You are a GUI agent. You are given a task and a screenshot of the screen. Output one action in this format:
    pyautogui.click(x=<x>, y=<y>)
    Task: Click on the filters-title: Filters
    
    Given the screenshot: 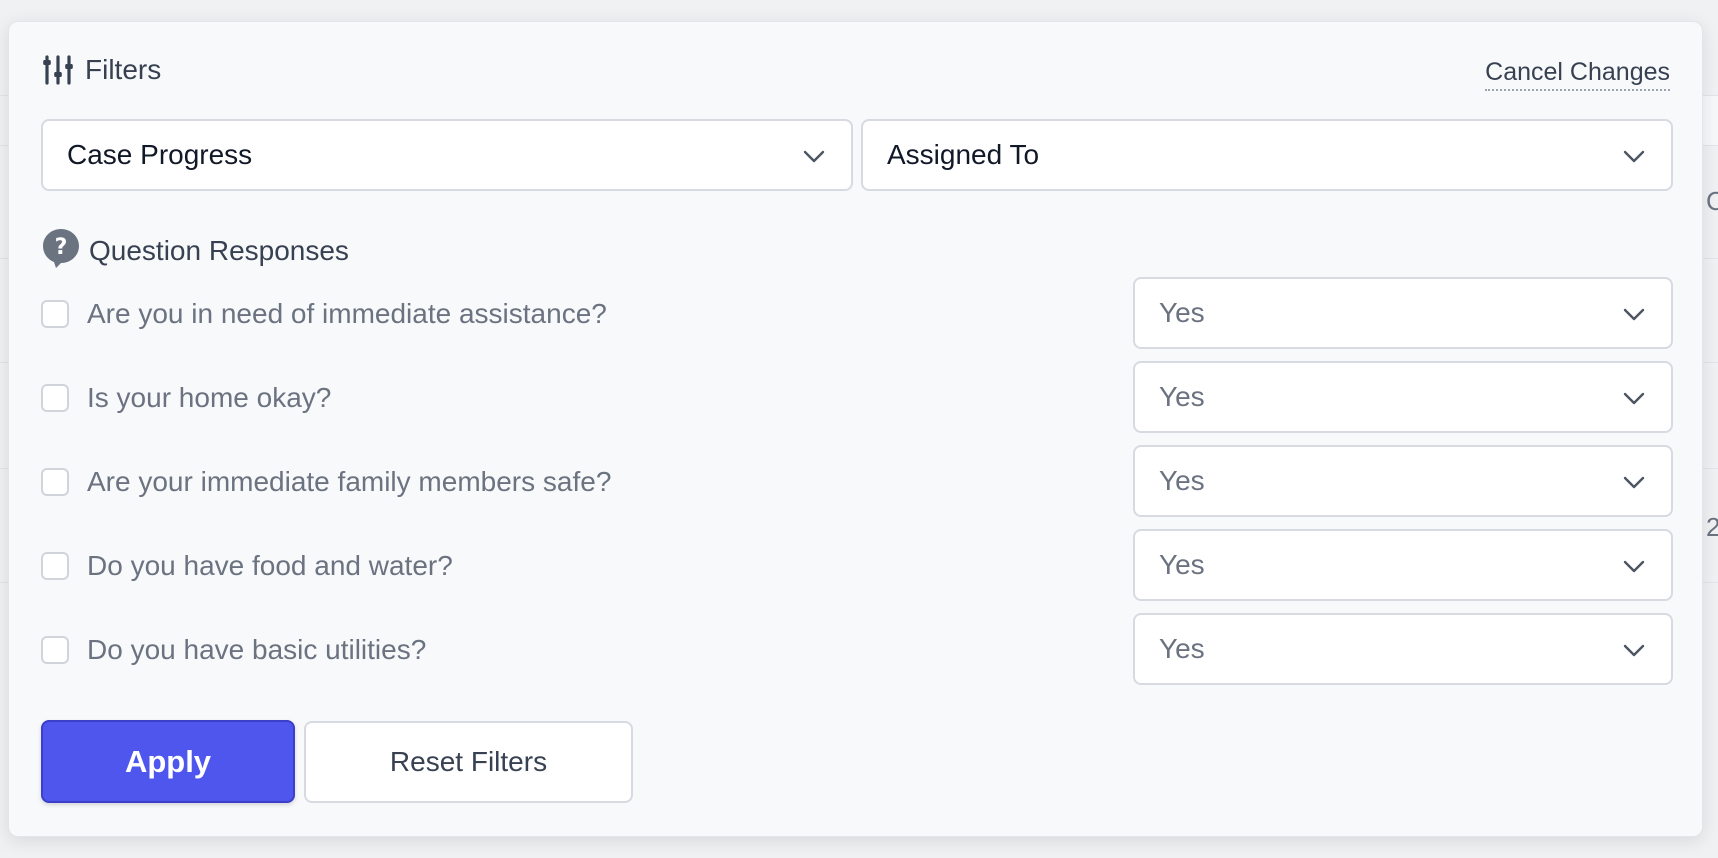 What is the action you would take?
    pyautogui.click(x=123, y=69)
    